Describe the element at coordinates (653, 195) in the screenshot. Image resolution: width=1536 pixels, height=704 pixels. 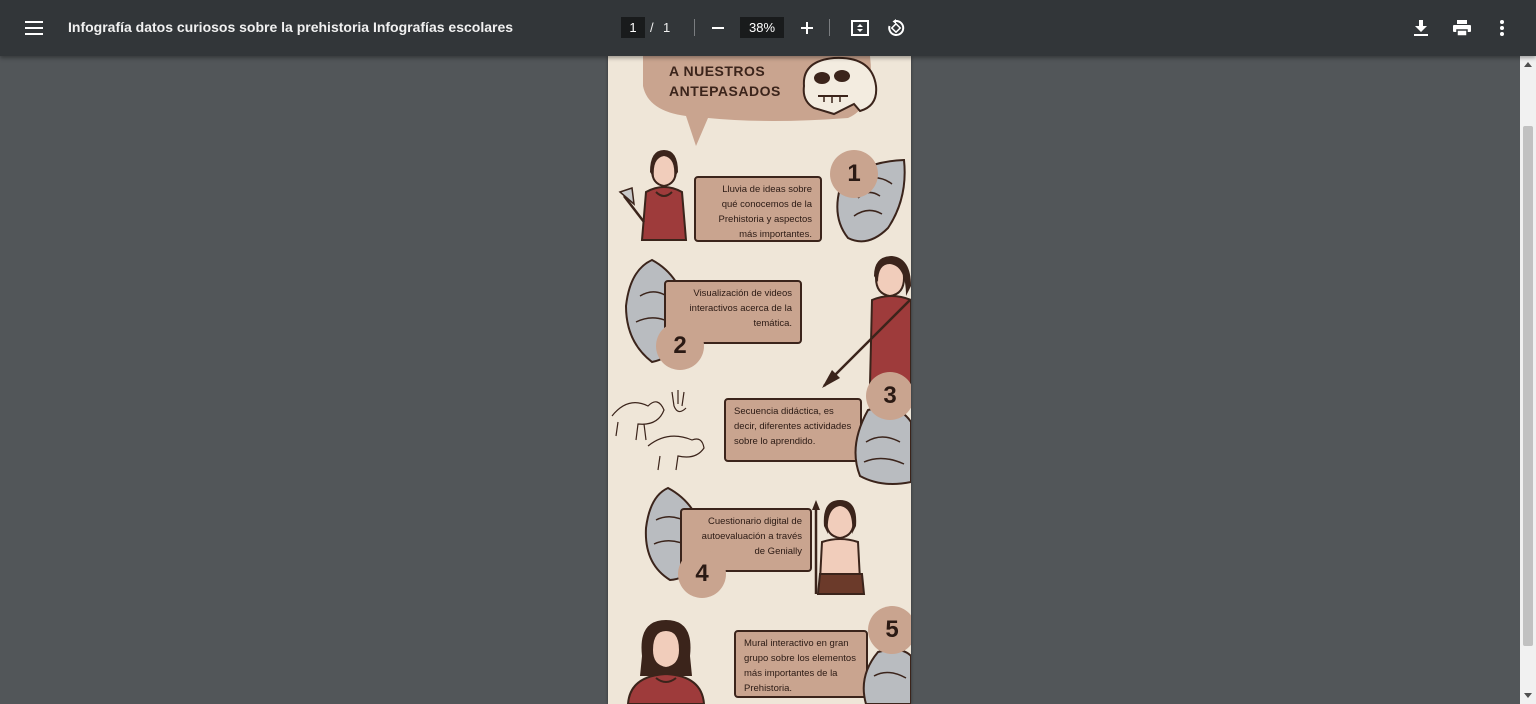
I see `caveman-axe-illustration` at that location.